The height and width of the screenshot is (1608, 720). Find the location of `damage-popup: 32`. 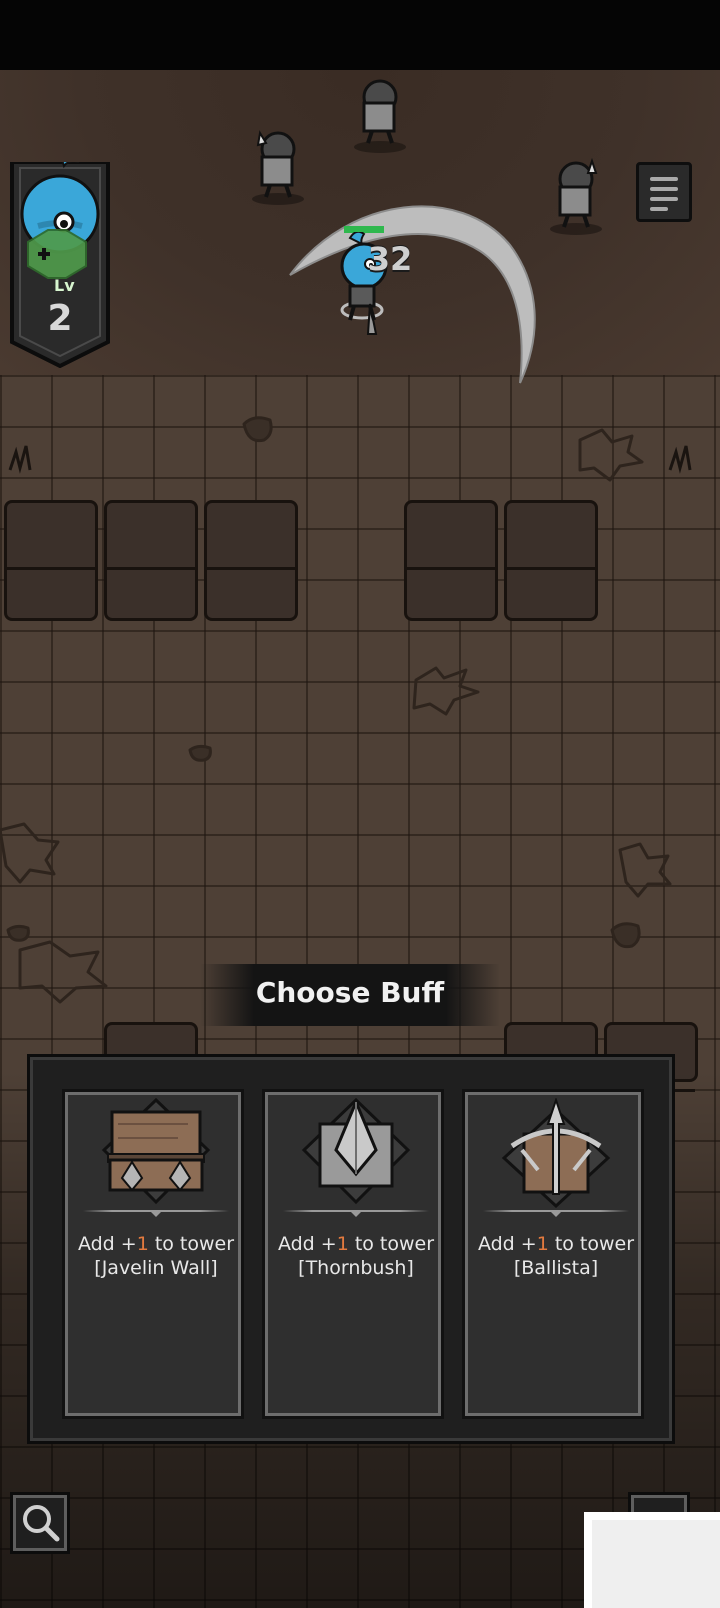

damage-popup: 32 is located at coordinates (390, 259).